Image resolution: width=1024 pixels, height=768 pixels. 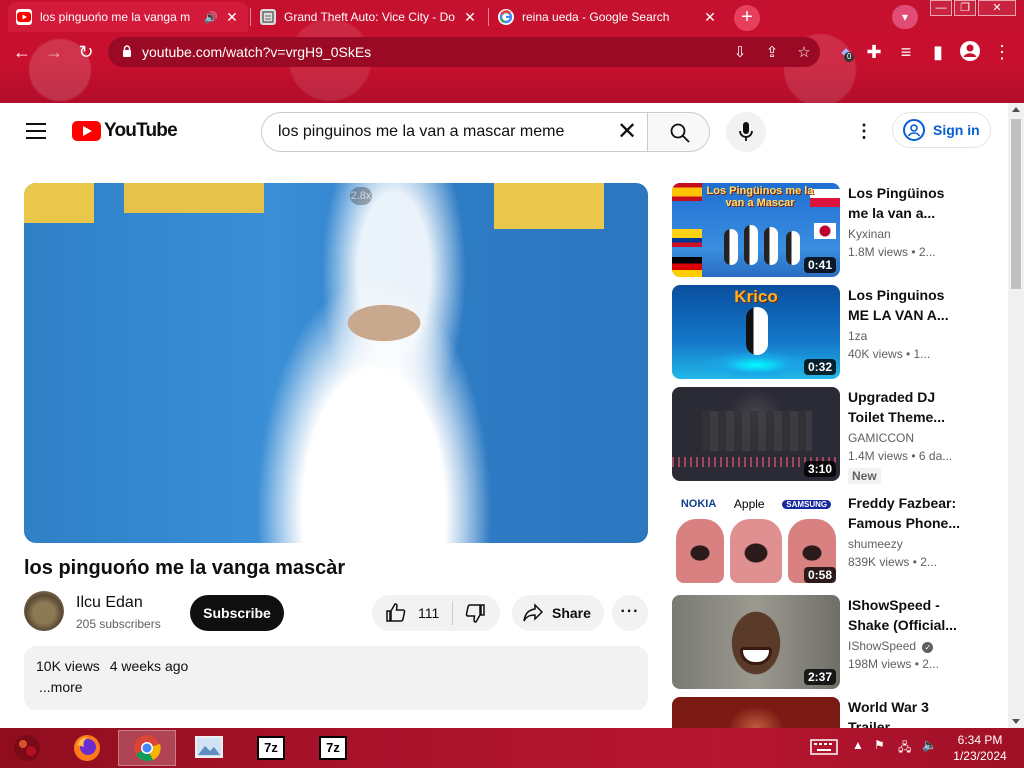 I want to click on video-frame-detail, so click(x=194, y=198).